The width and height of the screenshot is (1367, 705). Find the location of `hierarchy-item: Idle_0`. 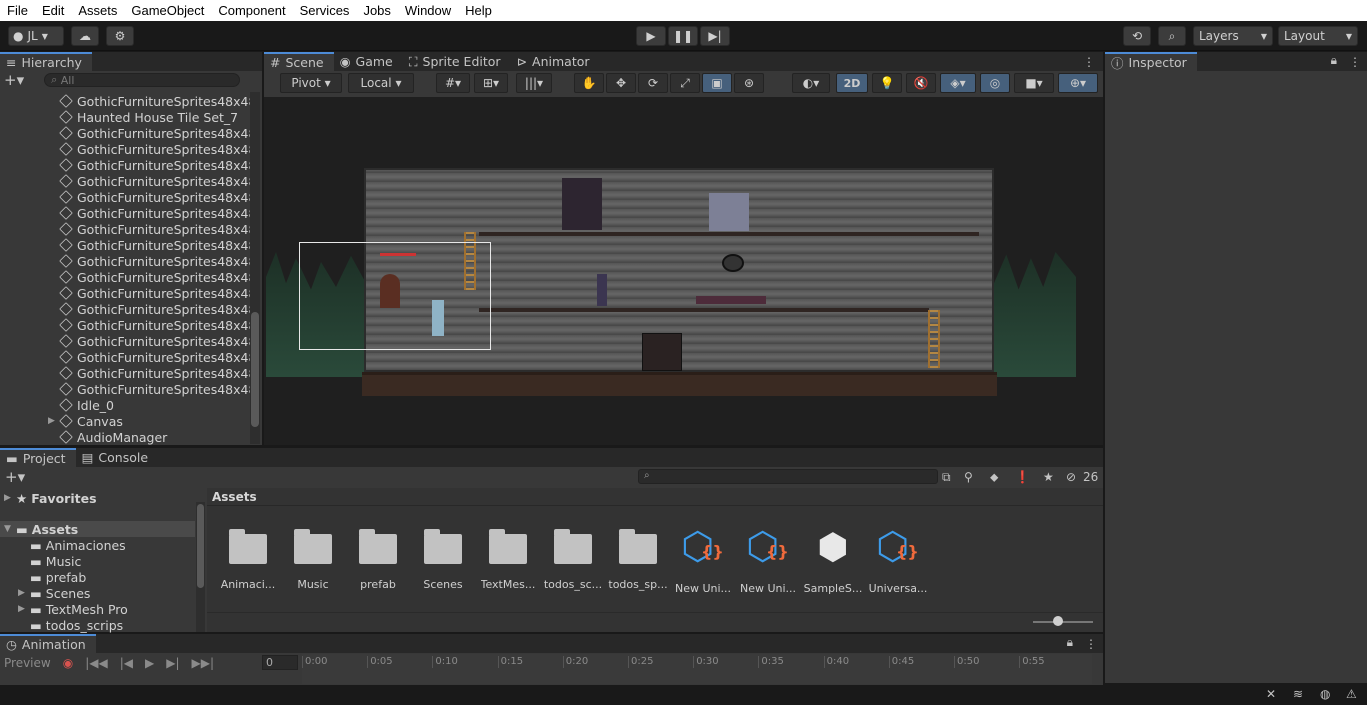

hierarchy-item: Idle_0 is located at coordinates (81, 405).